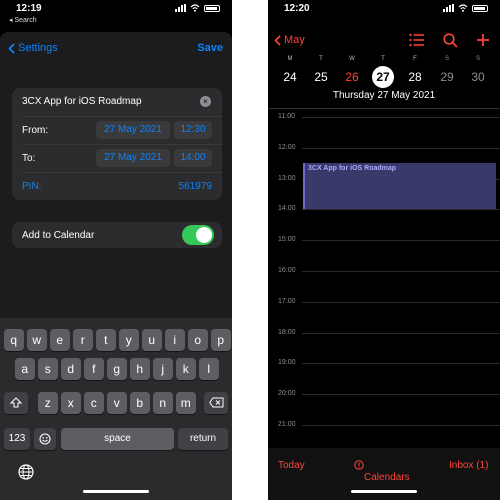 This screenshot has height=500, width=500. What do you see at coordinates (198, 340) in the screenshot?
I see `key-o: o` at bounding box center [198, 340].